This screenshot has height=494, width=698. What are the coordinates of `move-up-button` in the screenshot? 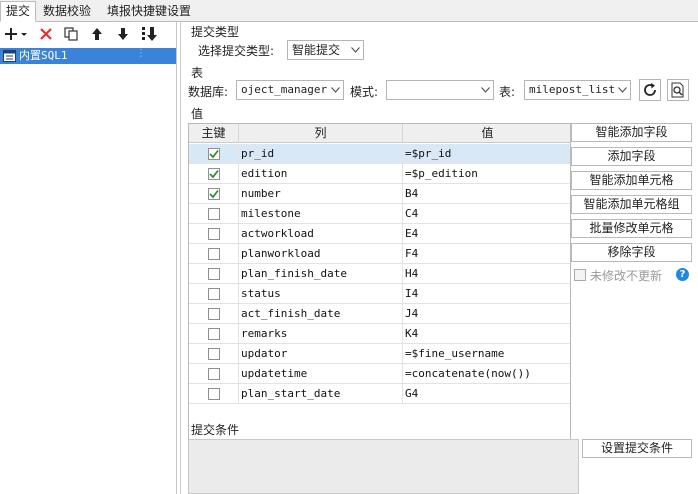 It's located at (97, 34).